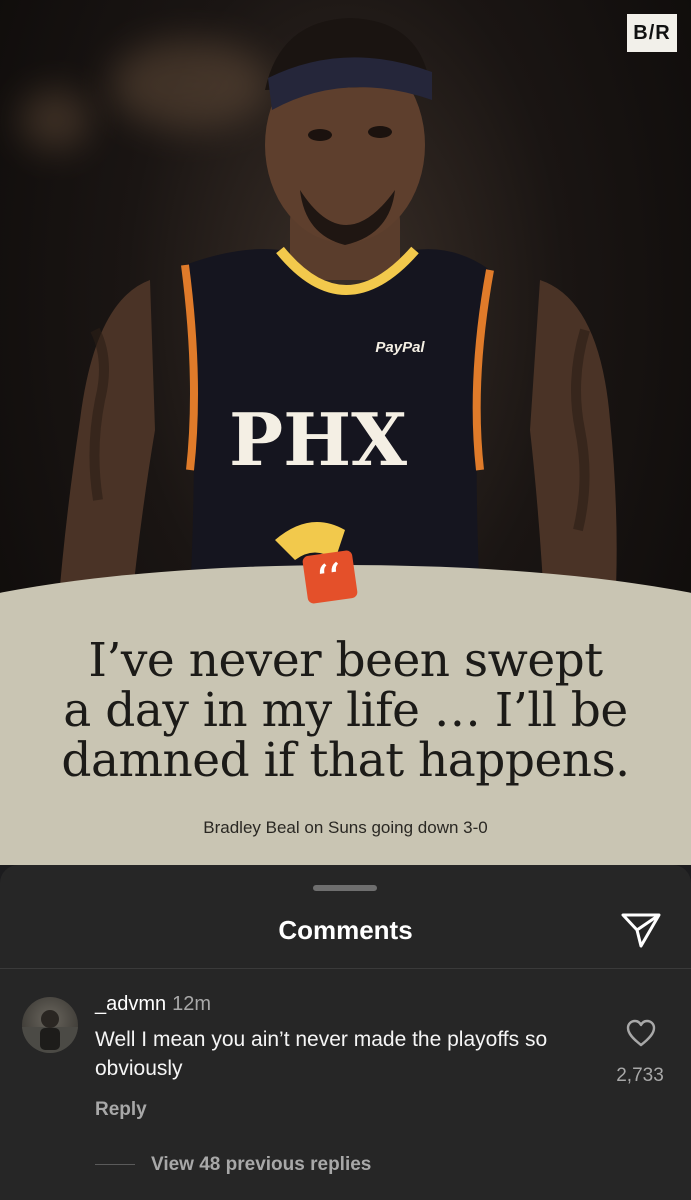 The image size is (691, 1200). I want to click on comment-time: 12m, so click(192, 1004).